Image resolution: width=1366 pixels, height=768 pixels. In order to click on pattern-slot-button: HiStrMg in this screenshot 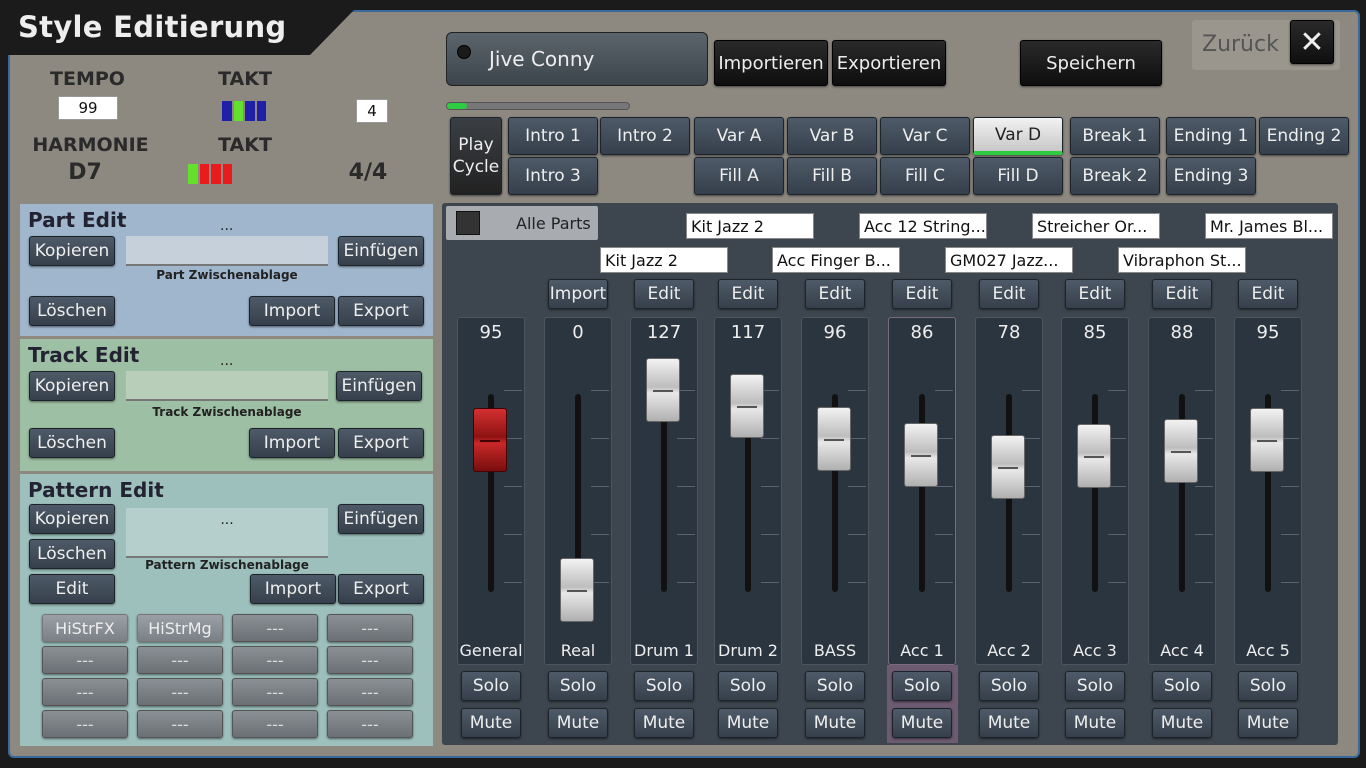, I will do `click(180, 628)`.